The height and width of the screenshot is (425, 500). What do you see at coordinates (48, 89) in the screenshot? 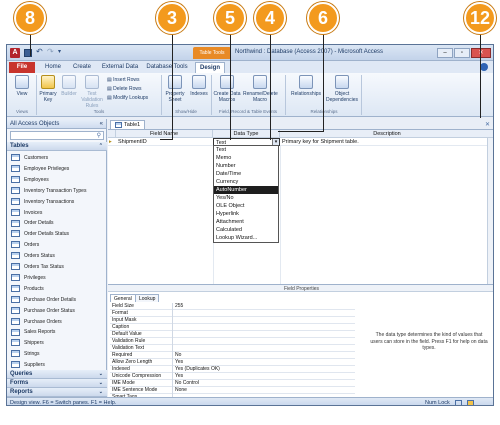
I see `primary-key-button: Primary Key` at bounding box center [48, 89].